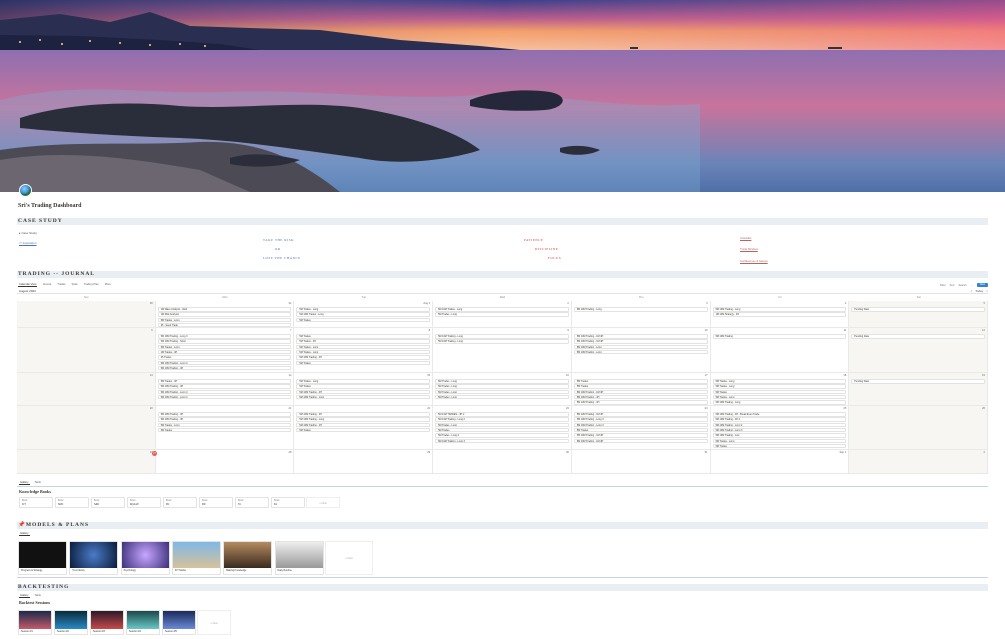 This screenshot has width=1005, height=639. Describe the element at coordinates (108, 285) in the screenshot. I see `tab-more: More` at that location.